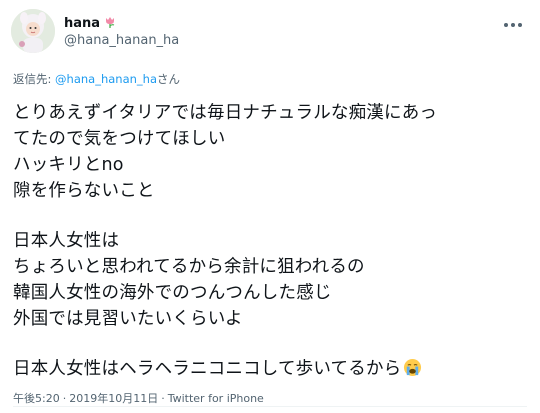 The image size is (540, 413). Describe the element at coordinates (270, 406) in the screenshot. I see `divider` at that location.